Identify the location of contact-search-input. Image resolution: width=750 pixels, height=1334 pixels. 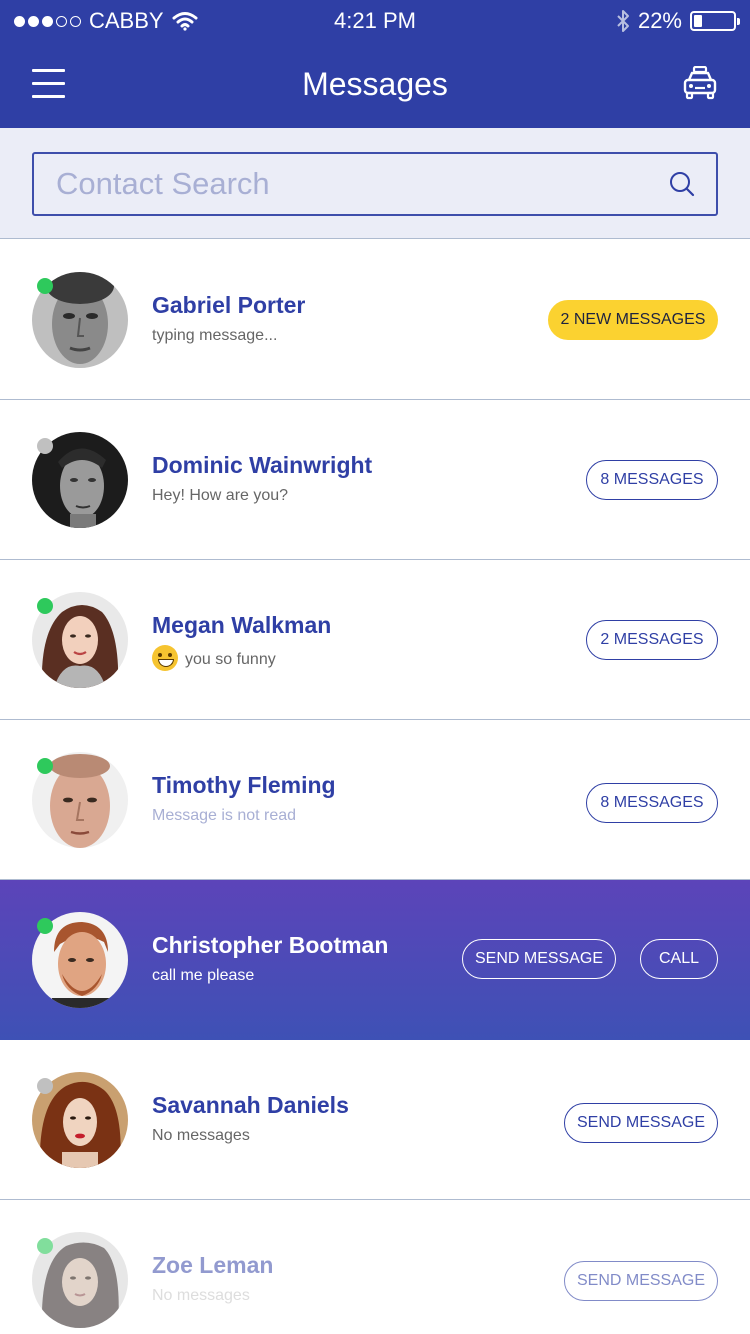
(356, 184).